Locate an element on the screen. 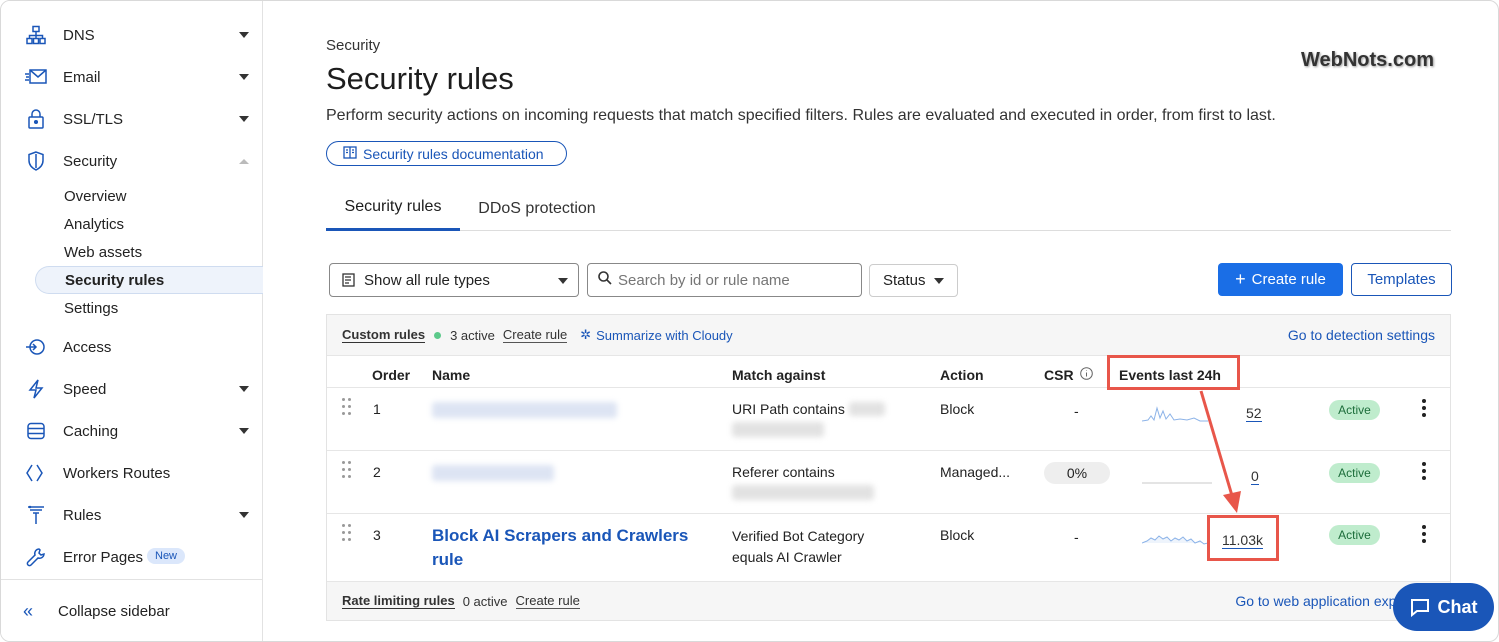  filter-list-icon is located at coordinates (349, 280).